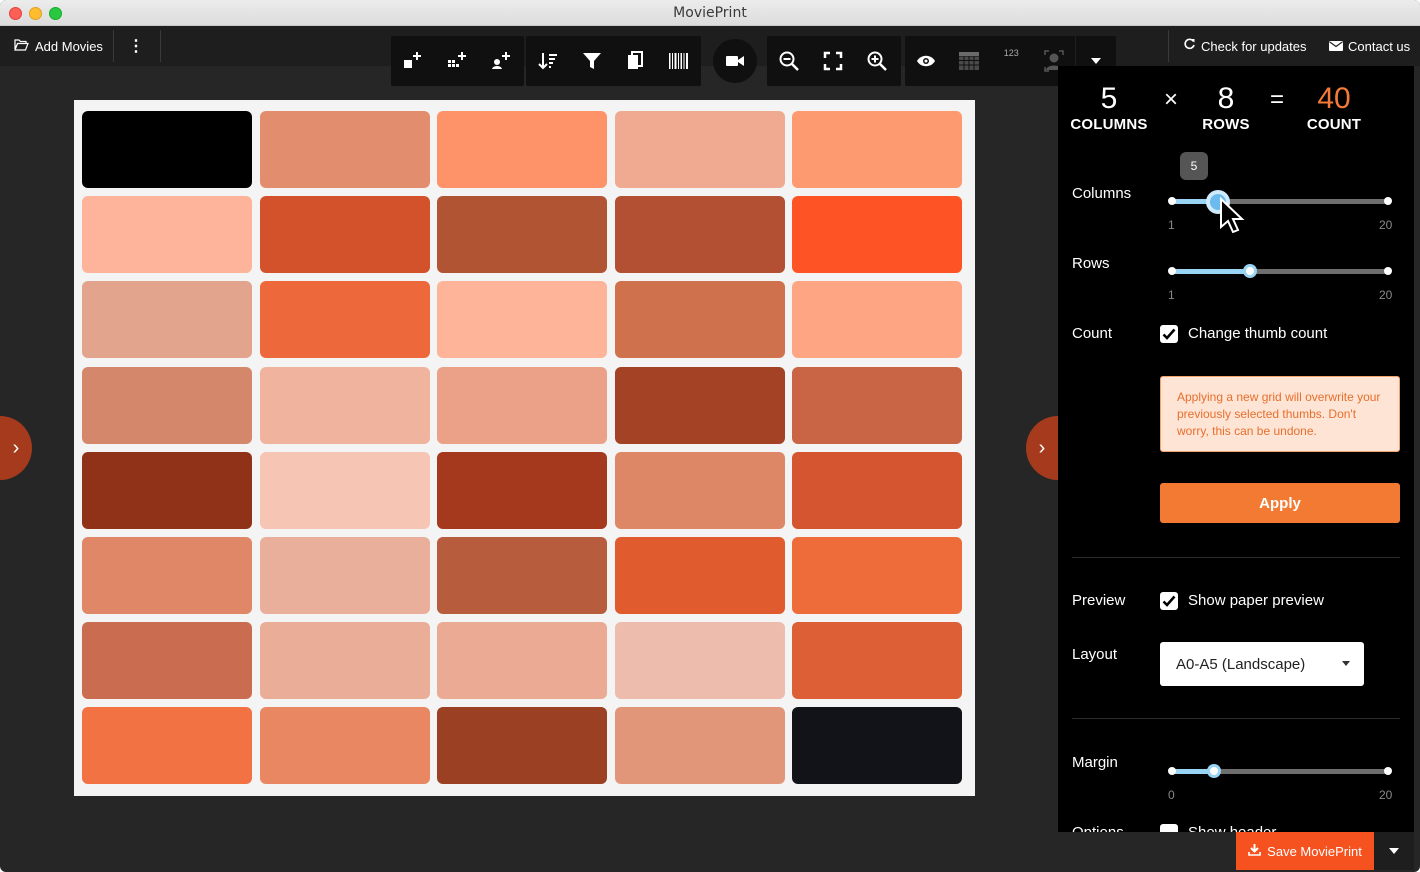  I want to click on view-toolgroup: 123, so click(990, 61).